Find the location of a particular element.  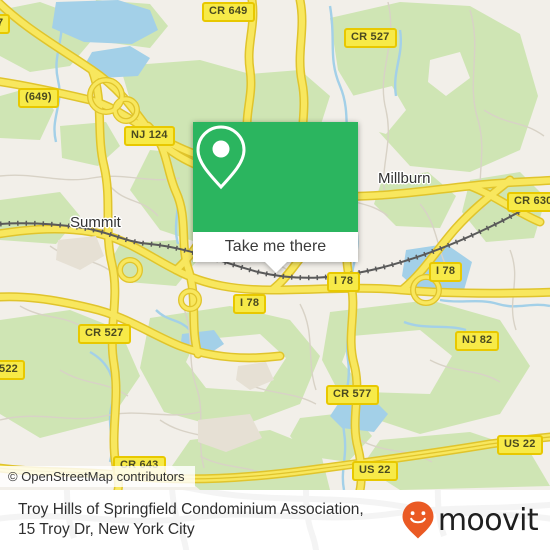

moovit-pin-smile-icon is located at coordinates (418, 520).